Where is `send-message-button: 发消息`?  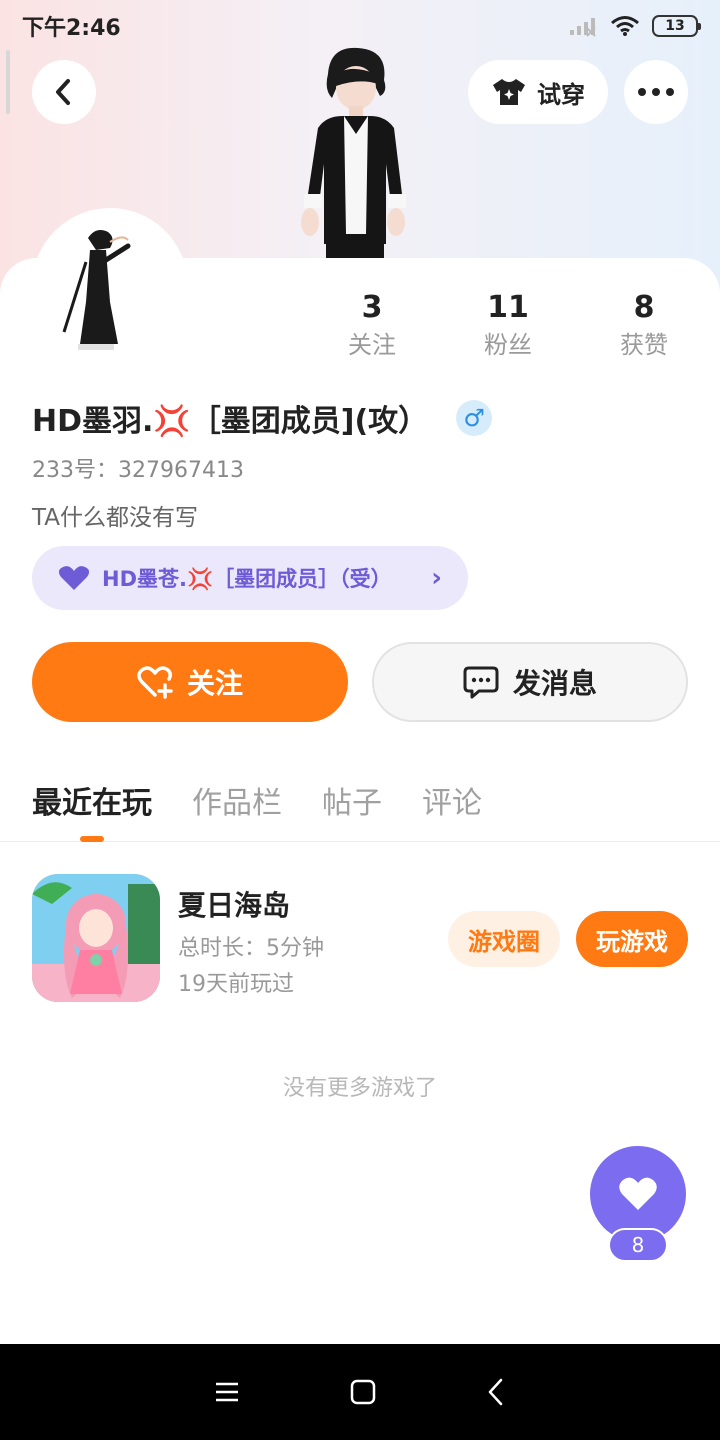
send-message-button: 发消息 is located at coordinates (530, 682).